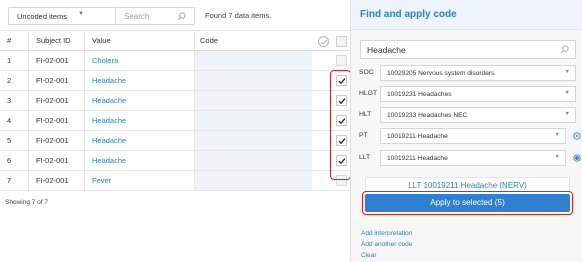  Describe the element at coordinates (175, 181) in the screenshot. I see `table-row: 7 FI-02-001 Fever` at that location.